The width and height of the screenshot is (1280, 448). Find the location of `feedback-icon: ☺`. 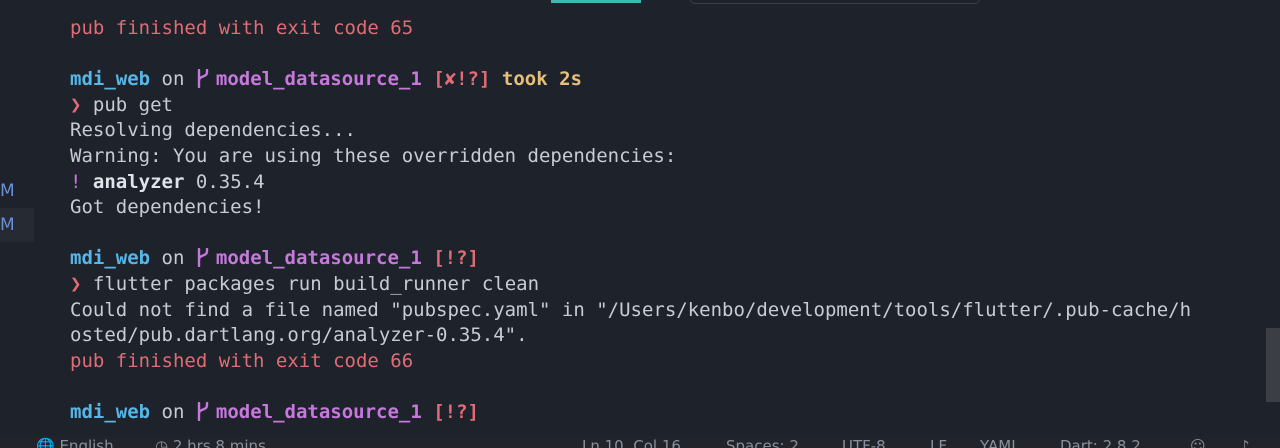

feedback-icon: ☺ is located at coordinates (1198, 442).